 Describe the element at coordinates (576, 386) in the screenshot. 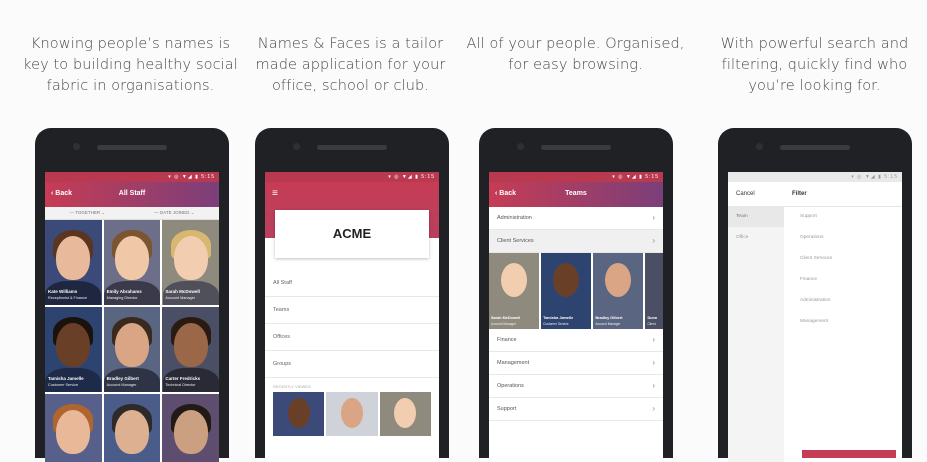

I see `team-row-operations: Operations ›` at that location.